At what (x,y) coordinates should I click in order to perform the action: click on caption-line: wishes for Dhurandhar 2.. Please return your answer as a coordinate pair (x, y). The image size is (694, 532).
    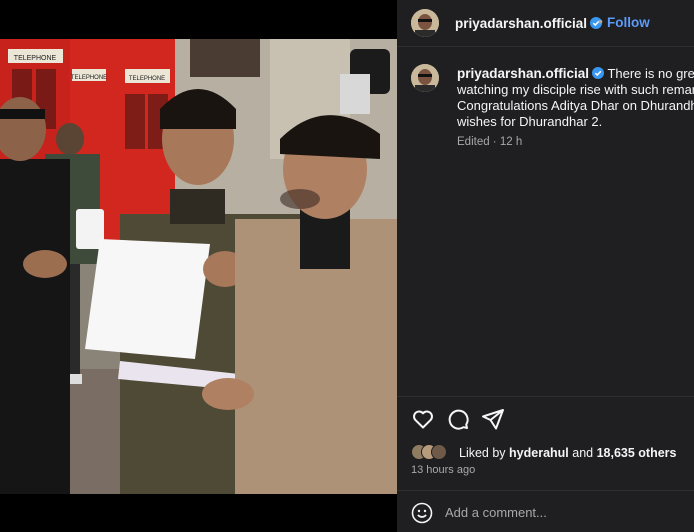
    Looking at the image, I should click on (530, 121).